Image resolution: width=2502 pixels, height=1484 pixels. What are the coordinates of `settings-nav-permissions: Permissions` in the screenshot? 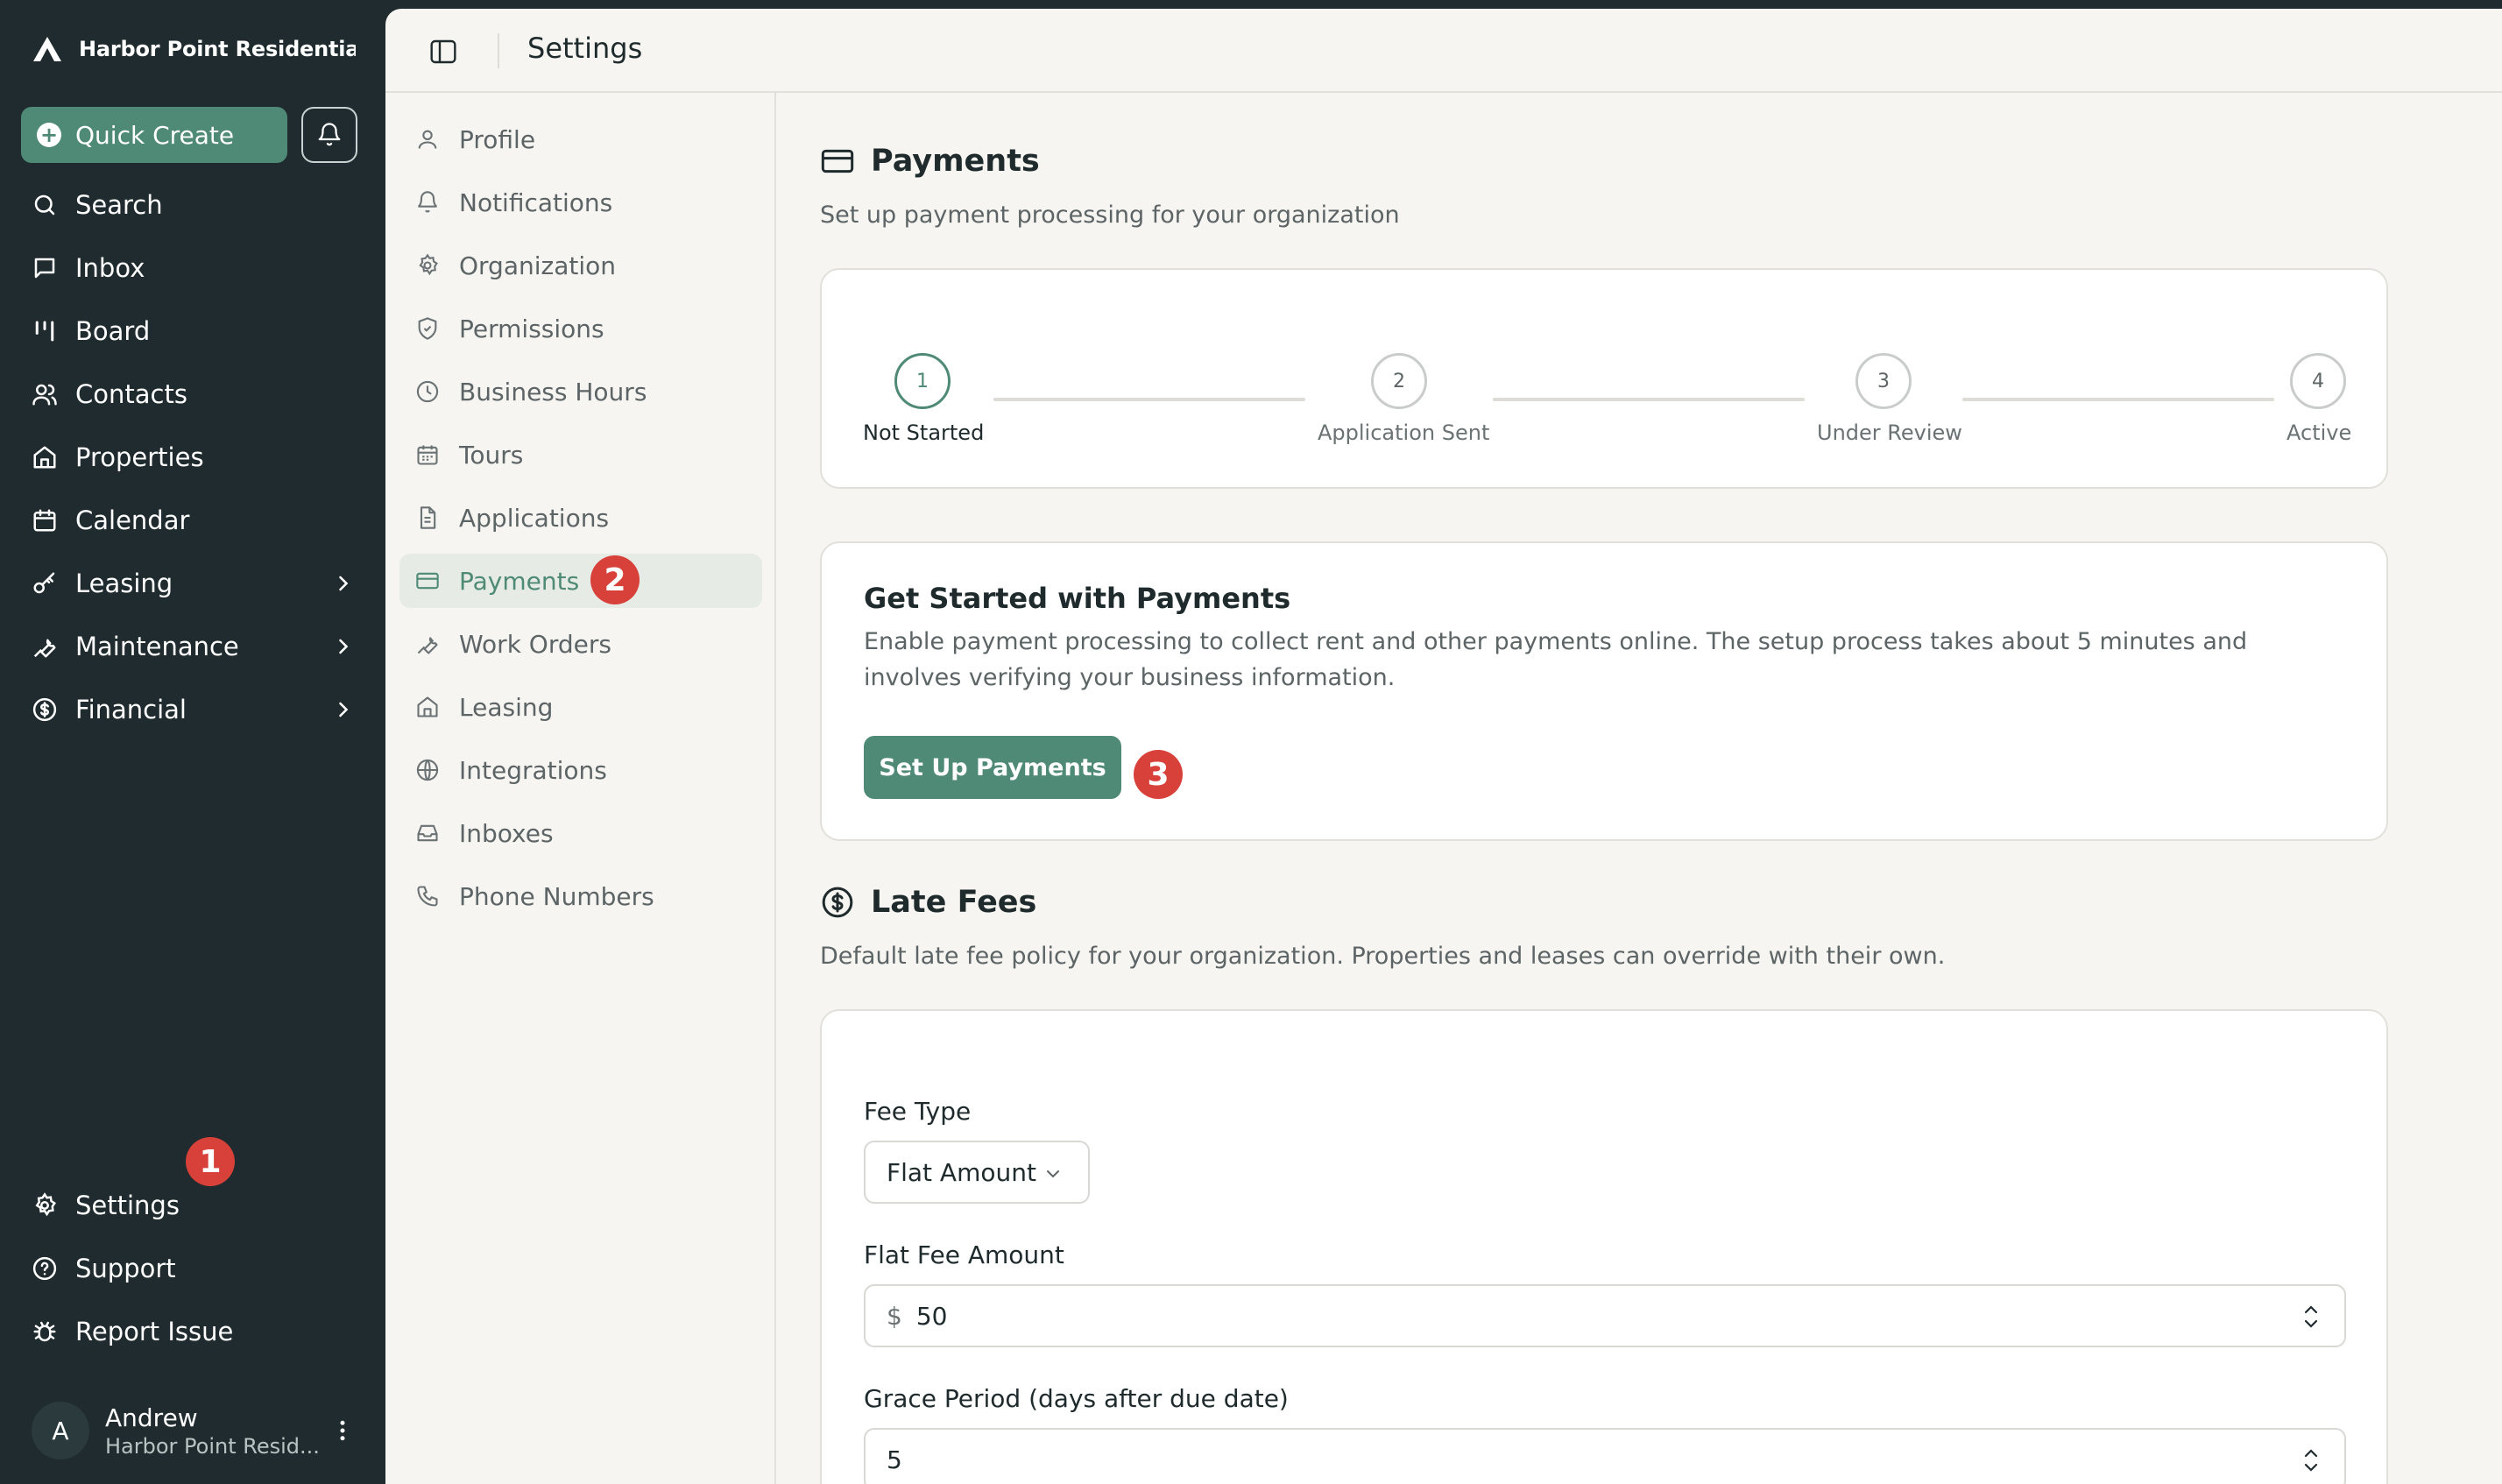 It's located at (580, 328).